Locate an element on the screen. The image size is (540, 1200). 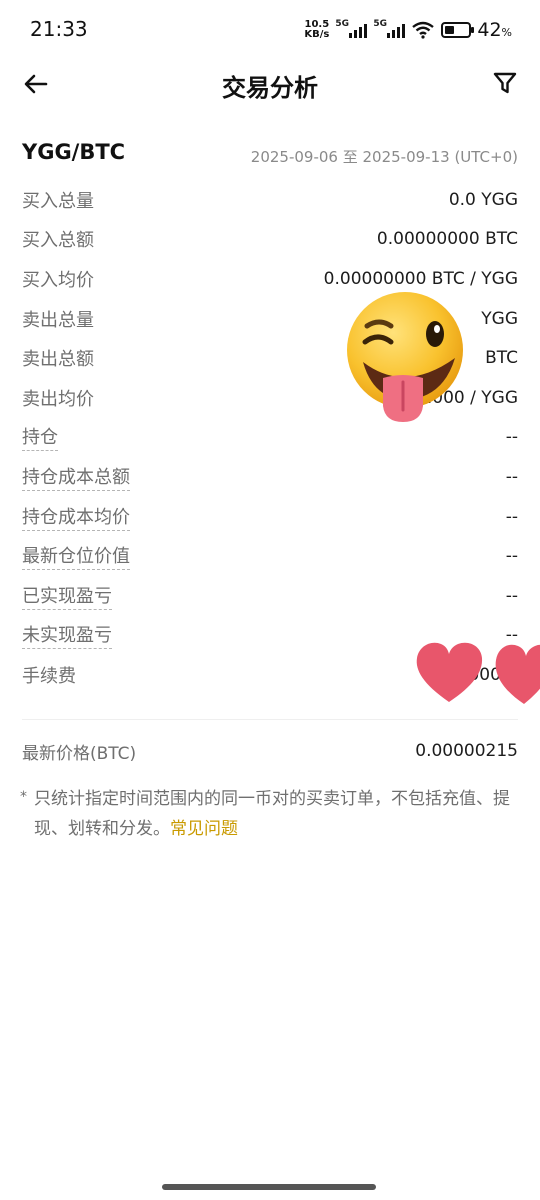
stat-label-tooltip: 持仓 is located at coordinates (40, 437).